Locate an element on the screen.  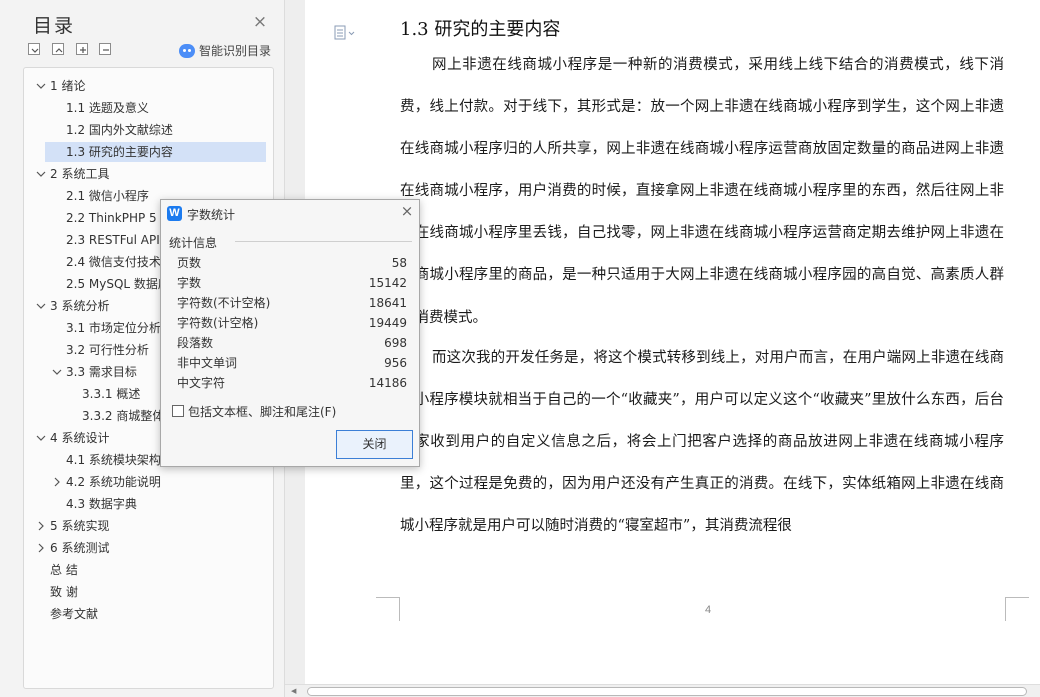
document-menu-icon is located at coordinates (345, 33).